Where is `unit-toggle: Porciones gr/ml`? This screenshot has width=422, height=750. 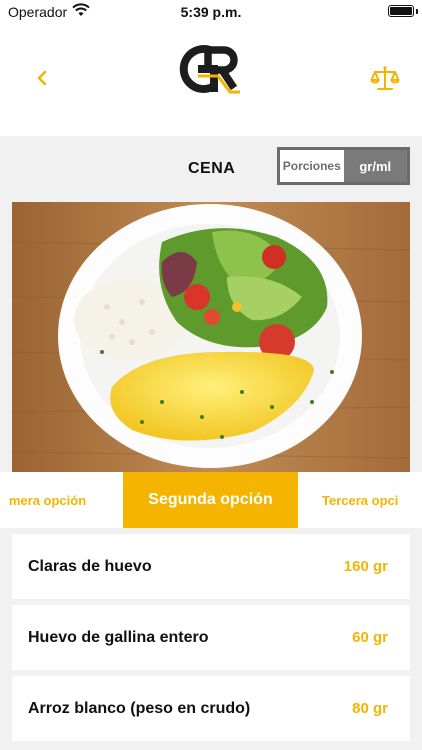 unit-toggle: Porciones gr/ml is located at coordinates (343, 166).